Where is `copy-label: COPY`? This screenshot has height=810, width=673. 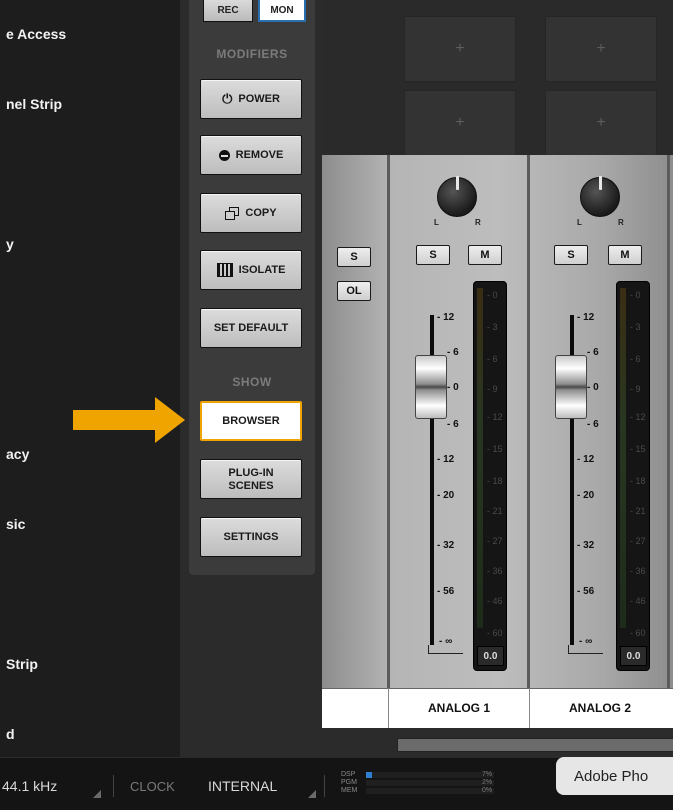
copy-label: COPY is located at coordinates (261, 213).